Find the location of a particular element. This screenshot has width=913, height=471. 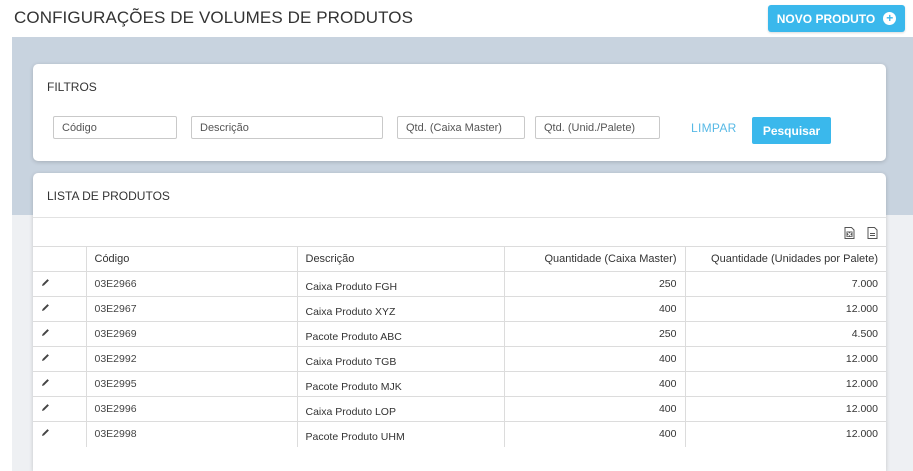

descricao-text: Caixa Produto XYZ is located at coordinates (350, 312).